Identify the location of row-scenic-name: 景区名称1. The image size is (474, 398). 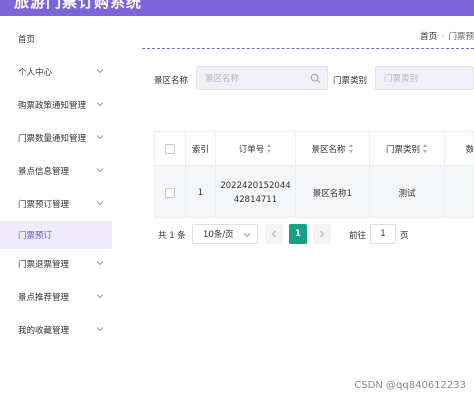
(333, 191).